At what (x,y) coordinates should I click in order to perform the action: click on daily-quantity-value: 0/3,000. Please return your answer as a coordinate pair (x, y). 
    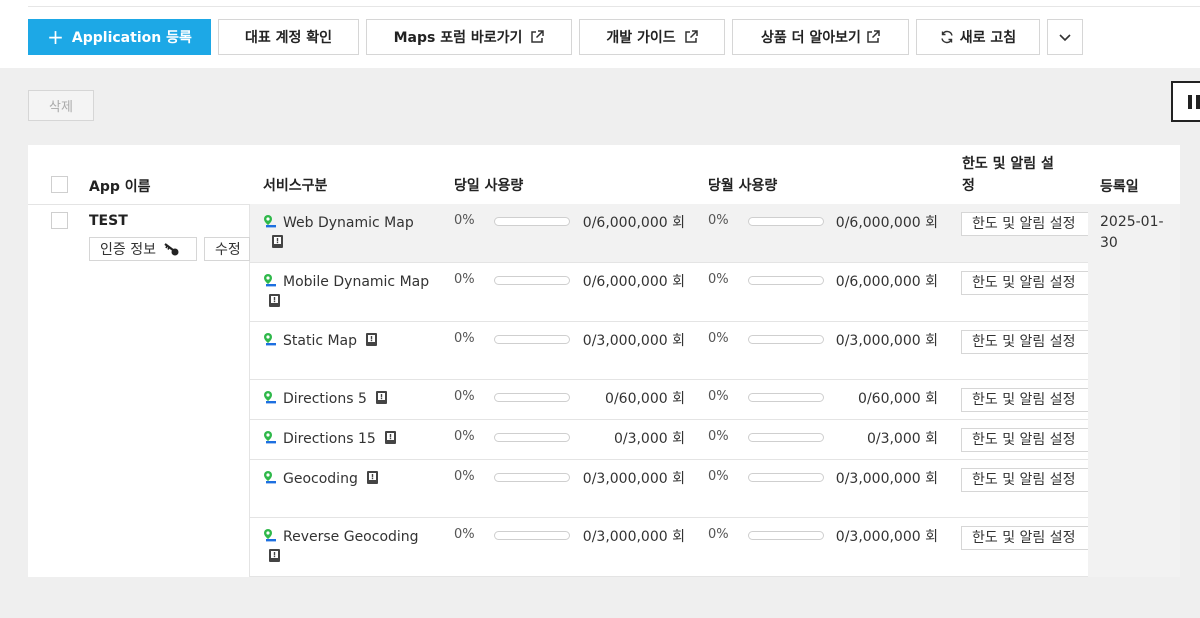
    Looking at the image, I should click on (640, 439).